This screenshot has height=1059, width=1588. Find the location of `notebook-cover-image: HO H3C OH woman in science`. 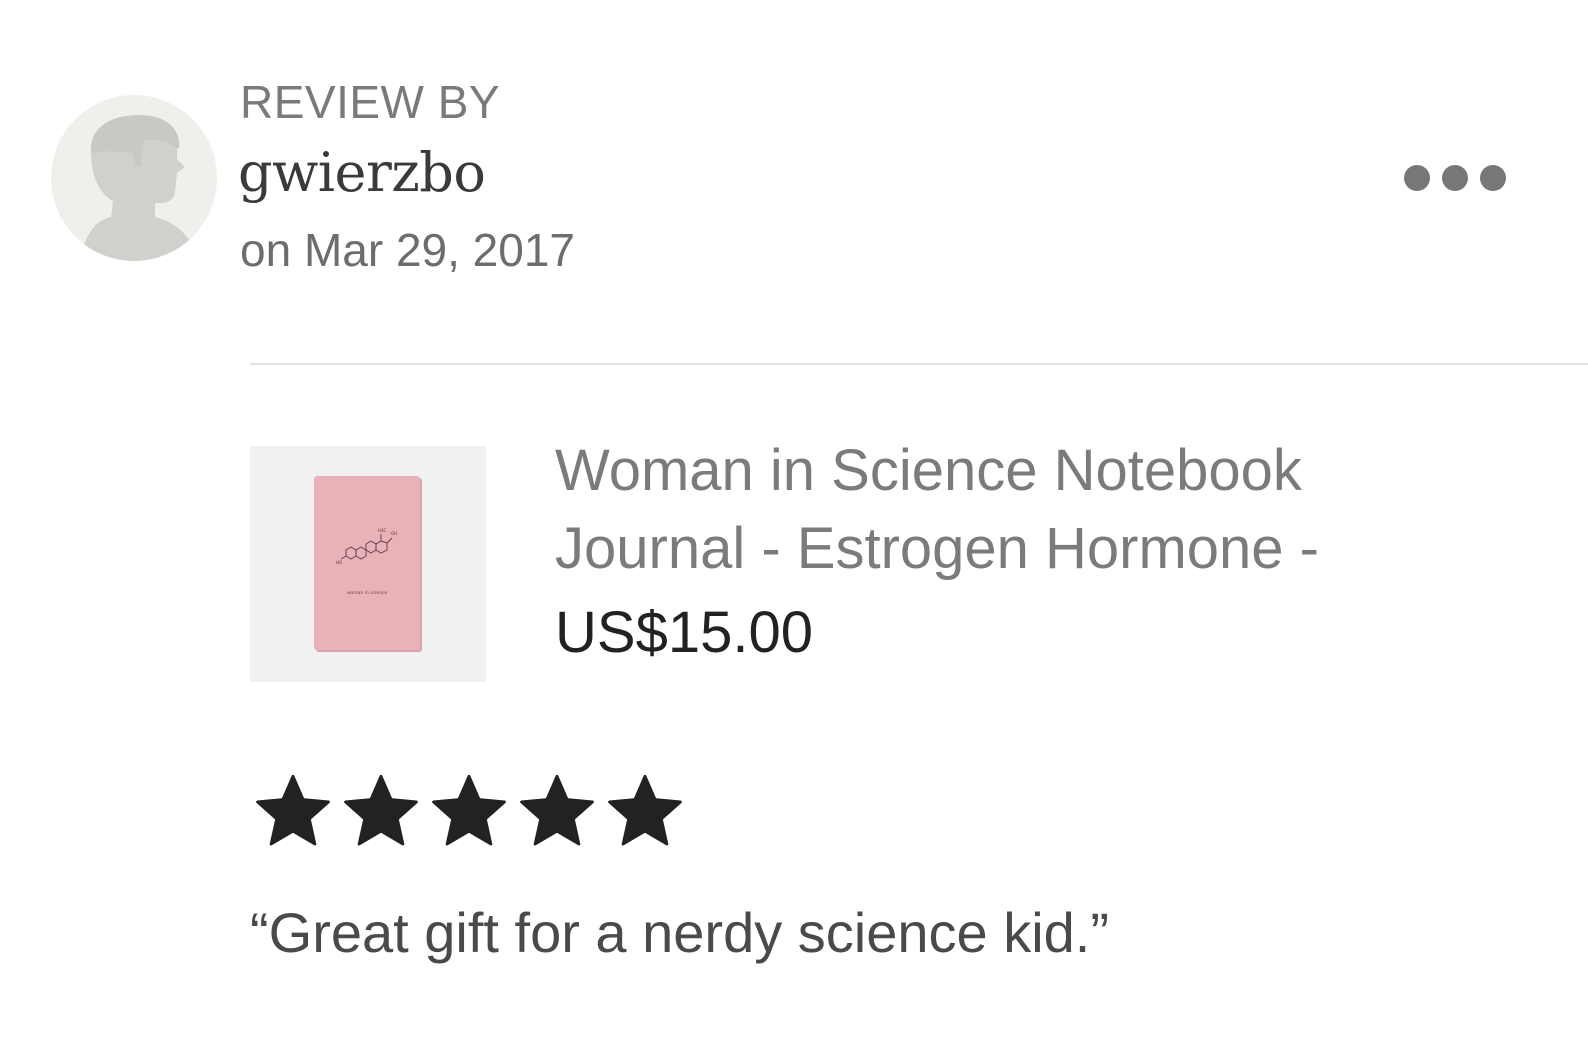

notebook-cover-image: HO H3C OH woman in science is located at coordinates (368, 564).